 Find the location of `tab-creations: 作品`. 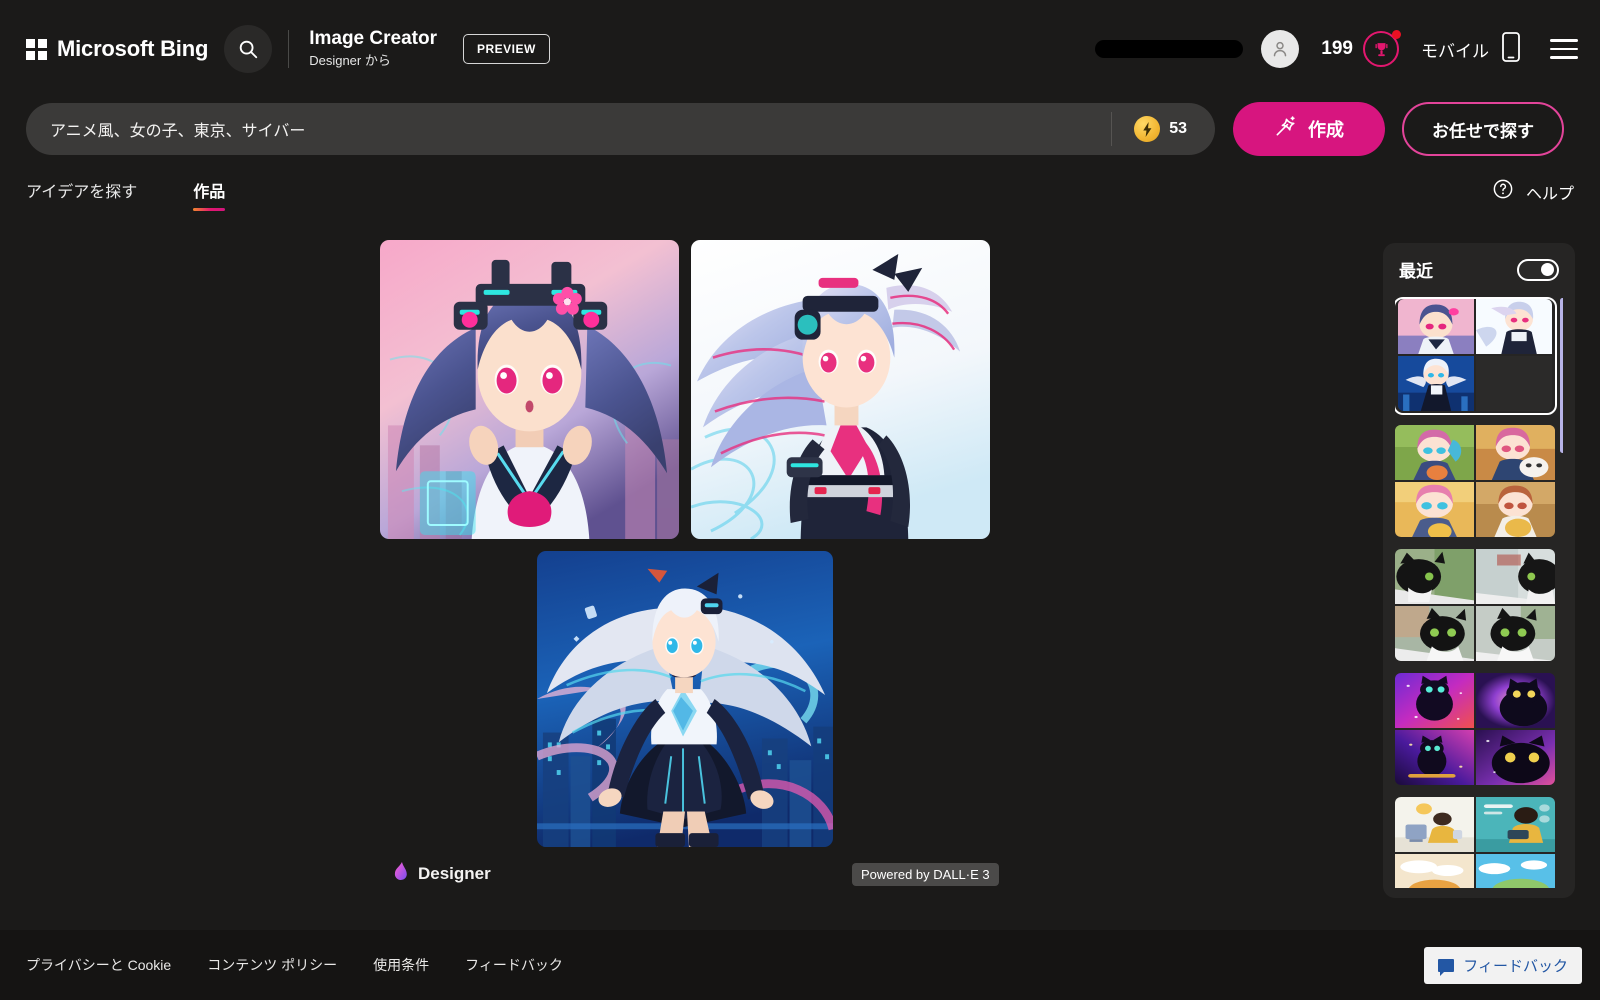

tab-creations: 作品 is located at coordinates (209, 194).